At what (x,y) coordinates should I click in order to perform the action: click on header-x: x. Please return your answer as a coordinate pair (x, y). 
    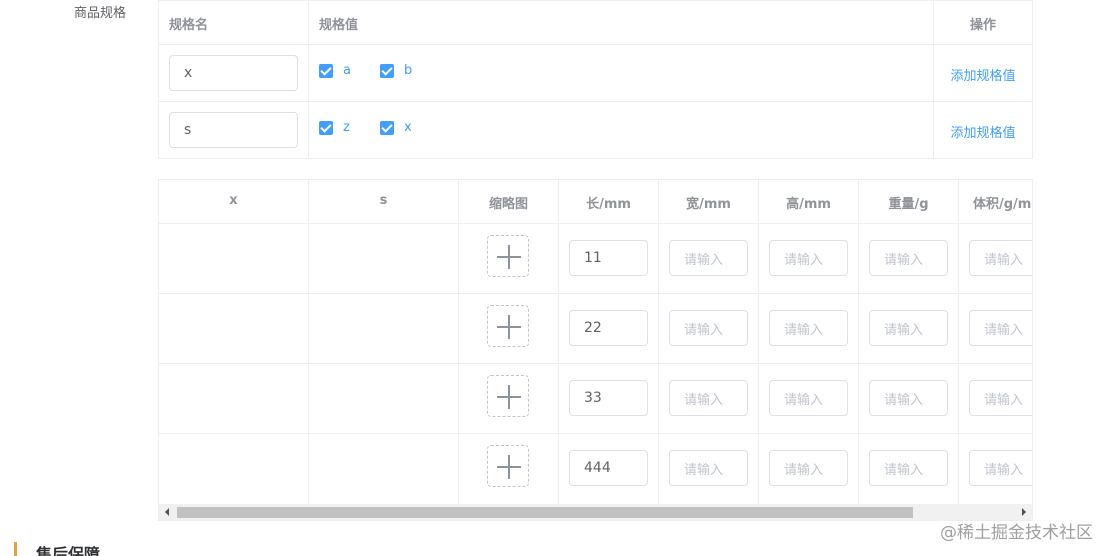
    Looking at the image, I should click on (233, 200).